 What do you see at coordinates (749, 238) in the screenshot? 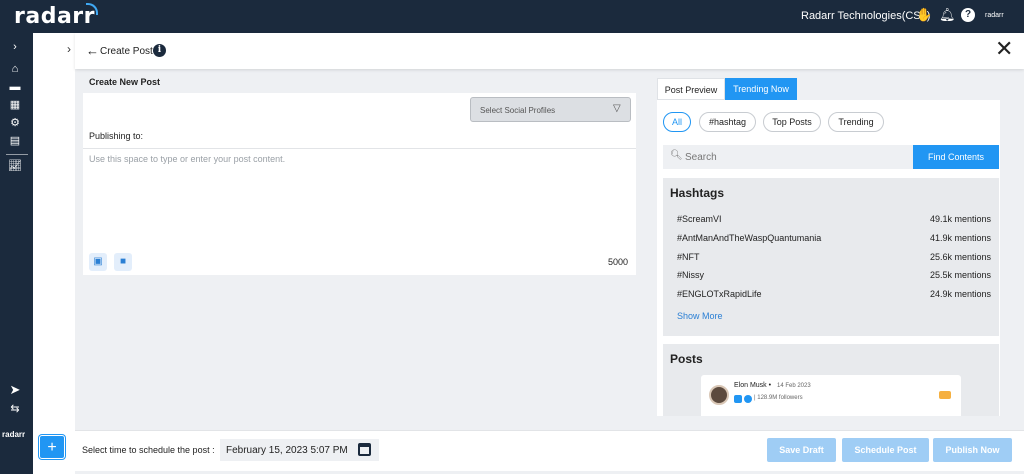
I see `hashtag-name: #AntManAndTheWaspQuantumania` at bounding box center [749, 238].